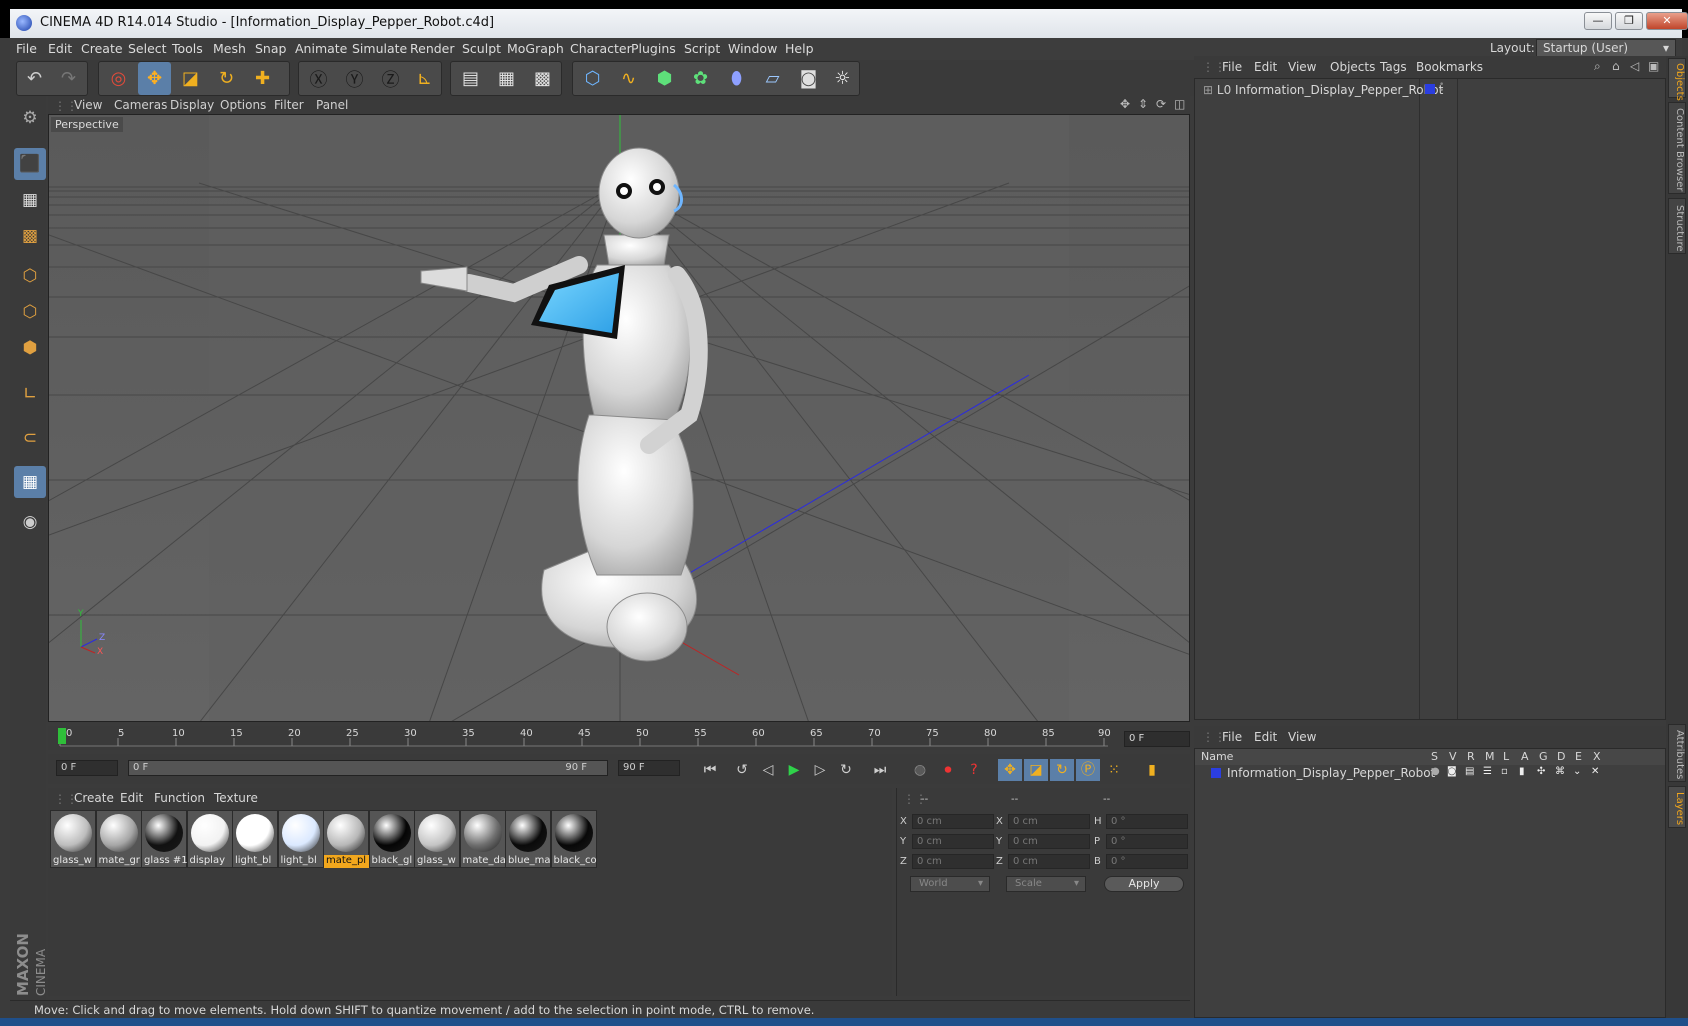 The height and width of the screenshot is (1026, 1688). Describe the element at coordinates (94, 798) in the screenshot. I see `material-menu-create: Create` at that location.